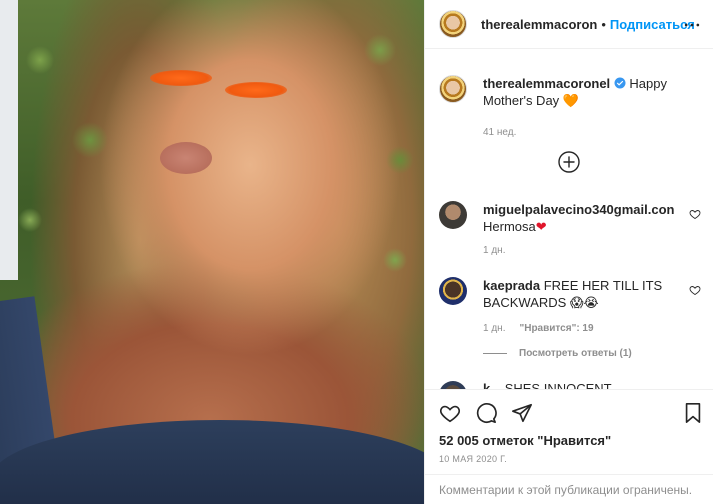  I want to click on more-horizontal-icon, so click(692, 25).